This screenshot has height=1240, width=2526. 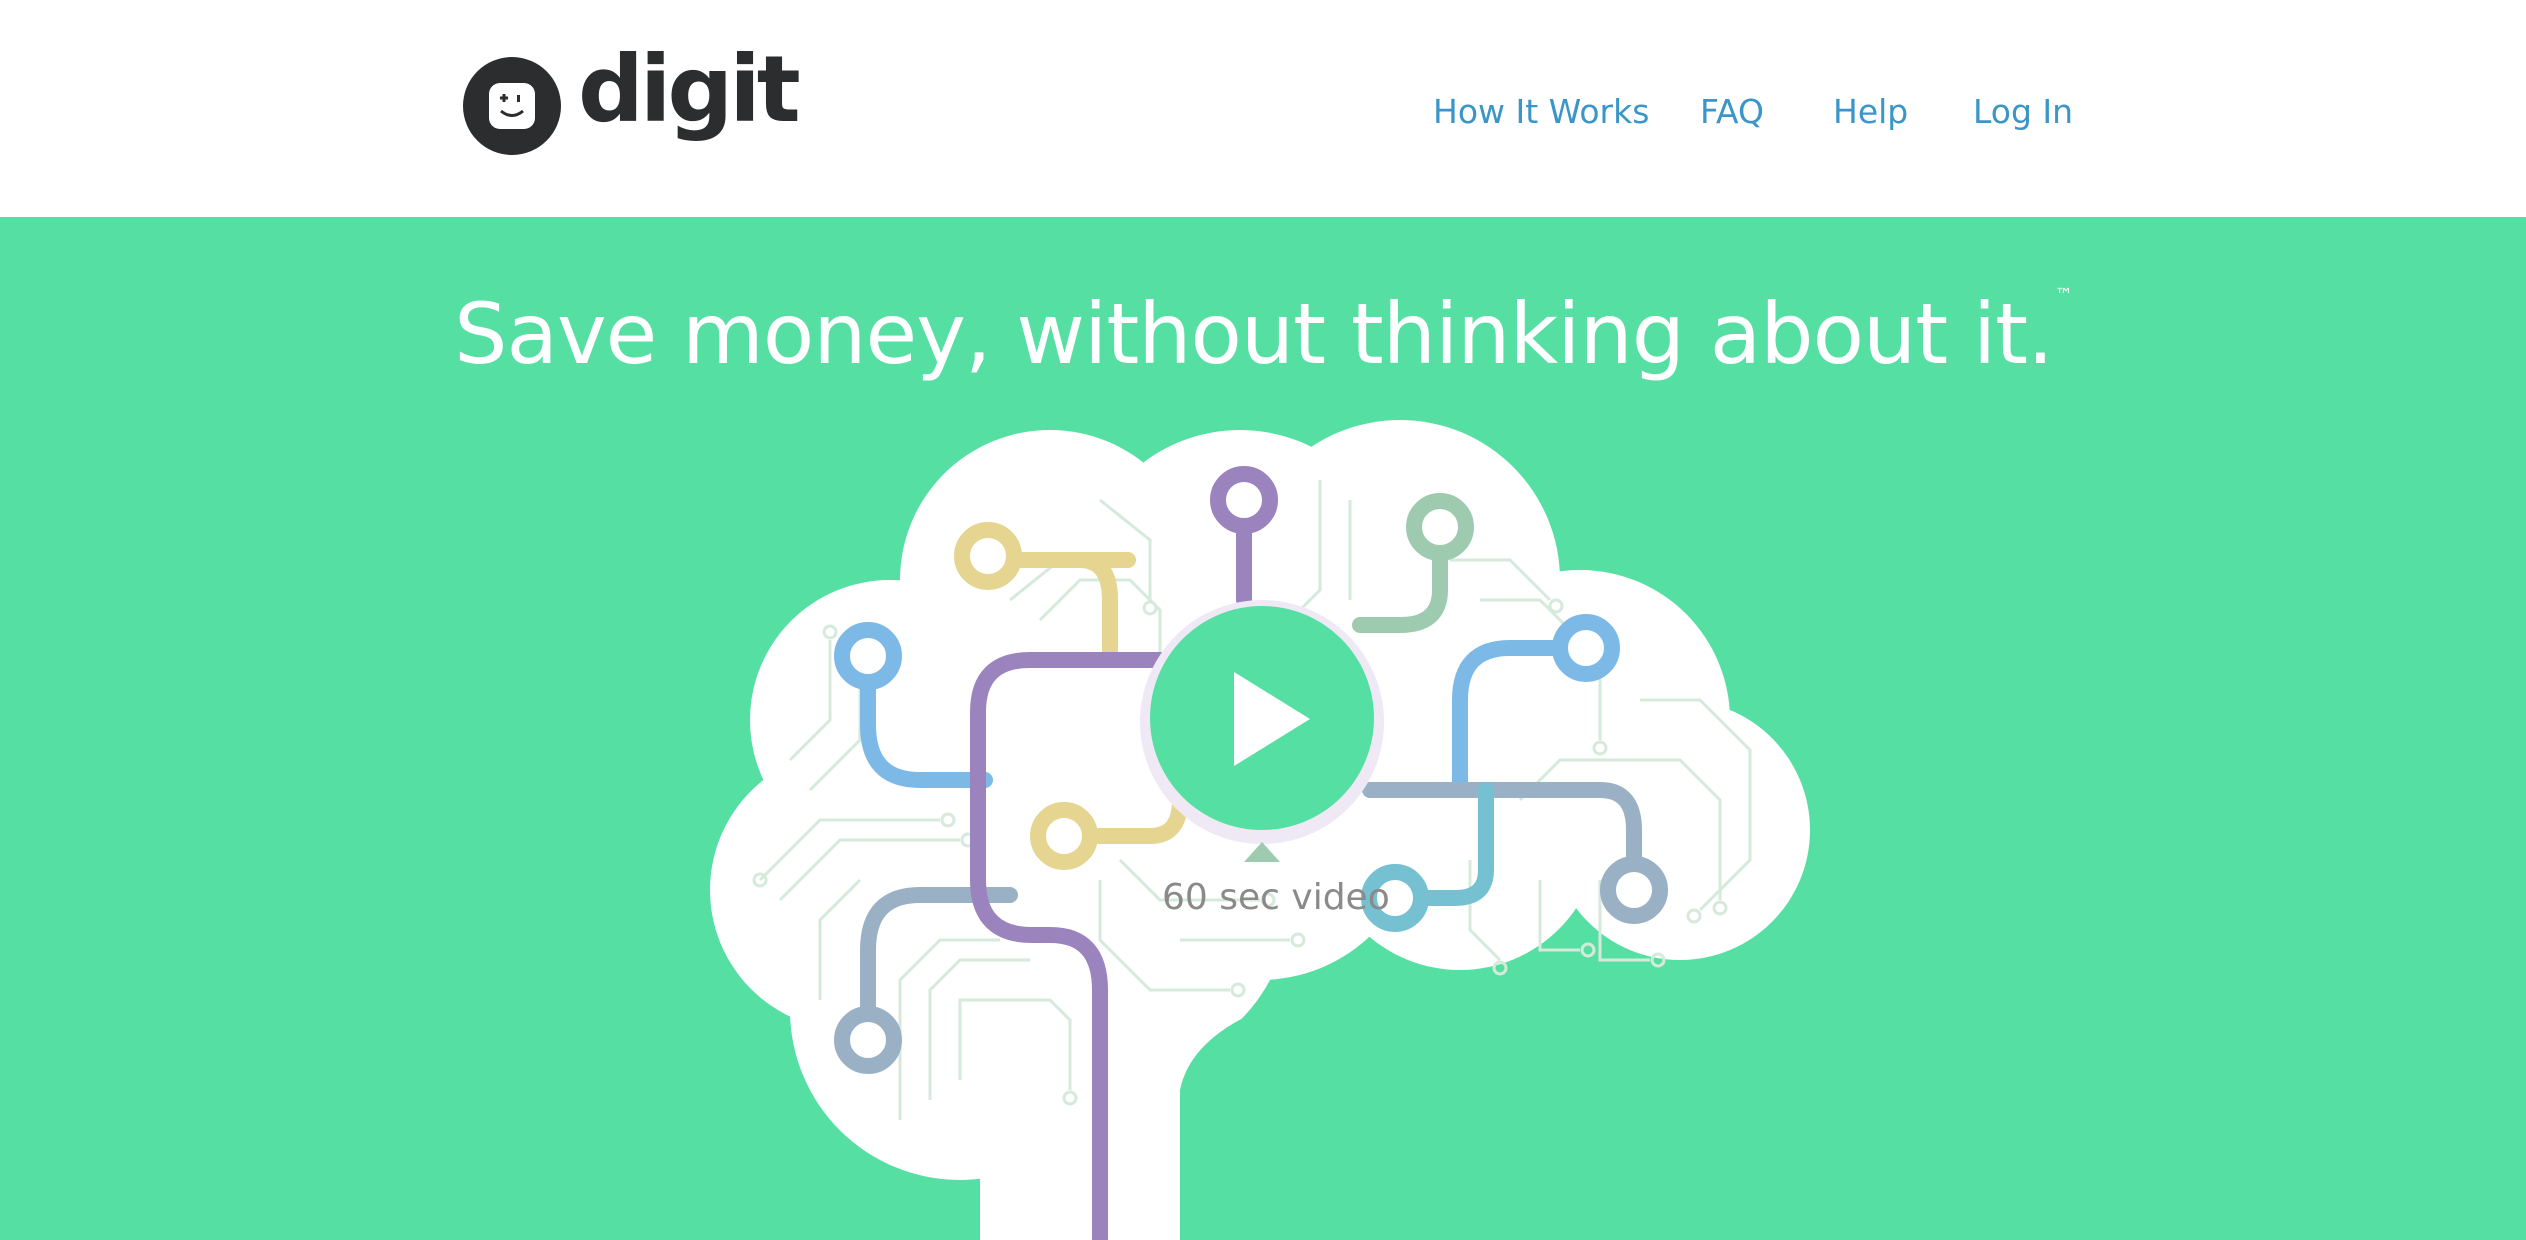 I want to click on nav-log-in: Log In, so click(x=2023, y=111).